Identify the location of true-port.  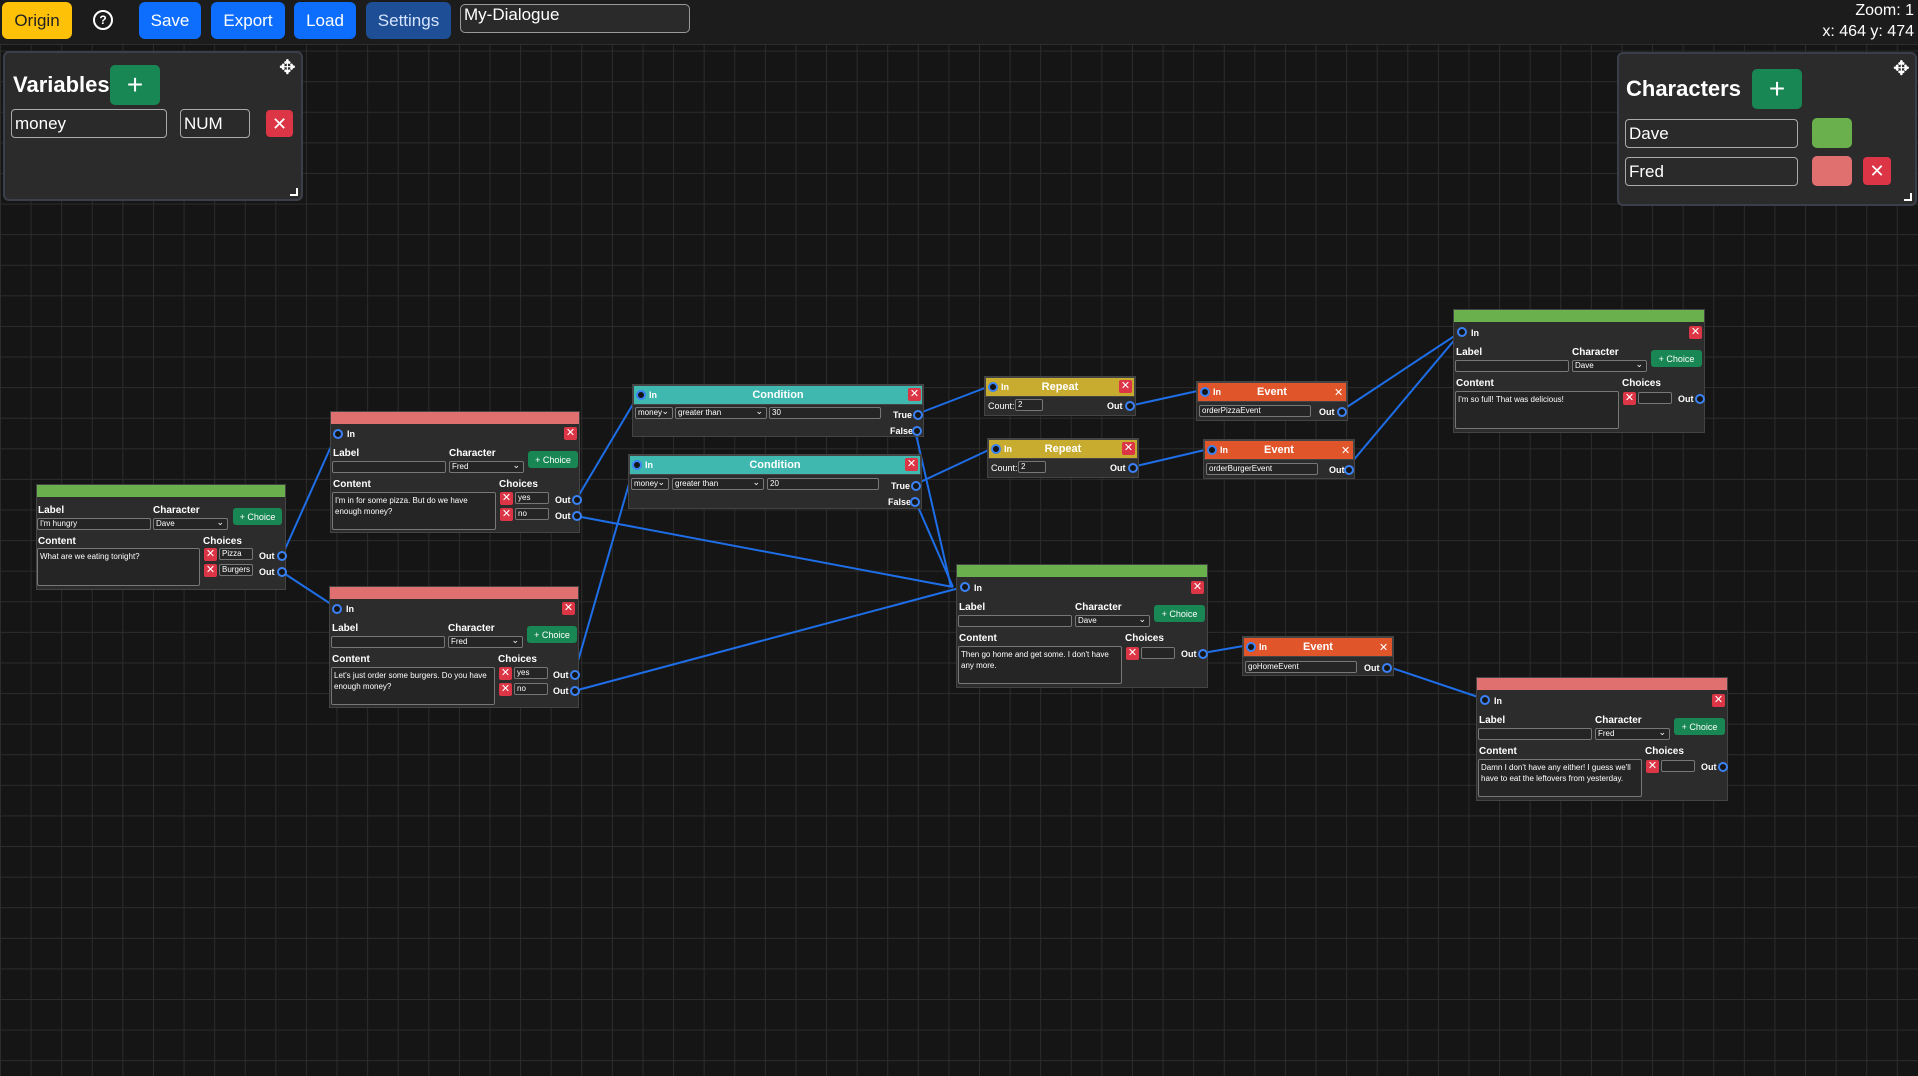
(918, 415).